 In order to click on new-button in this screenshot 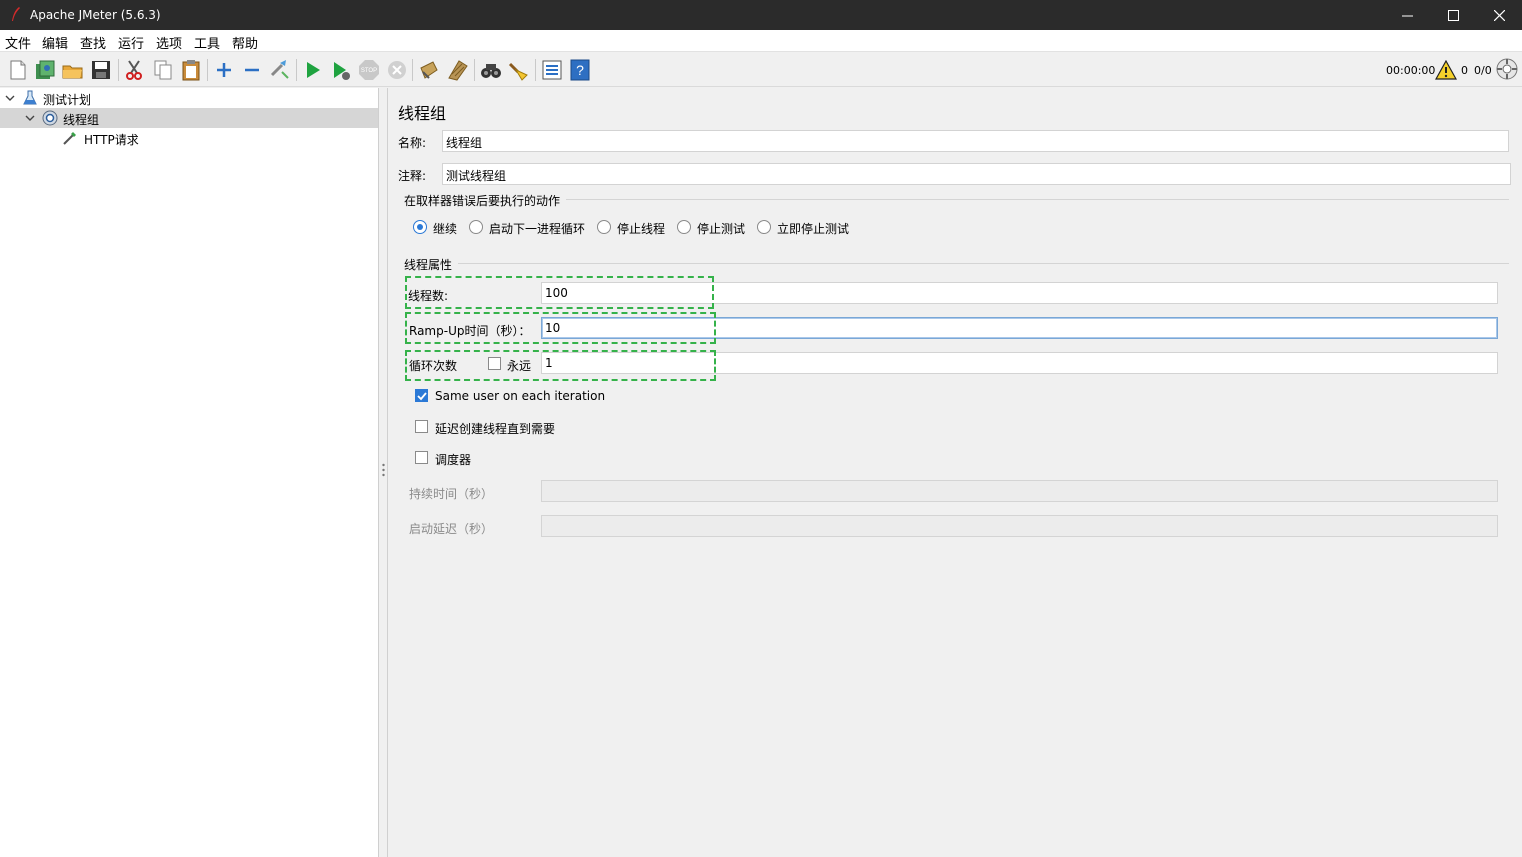, I will do `click(18, 70)`.